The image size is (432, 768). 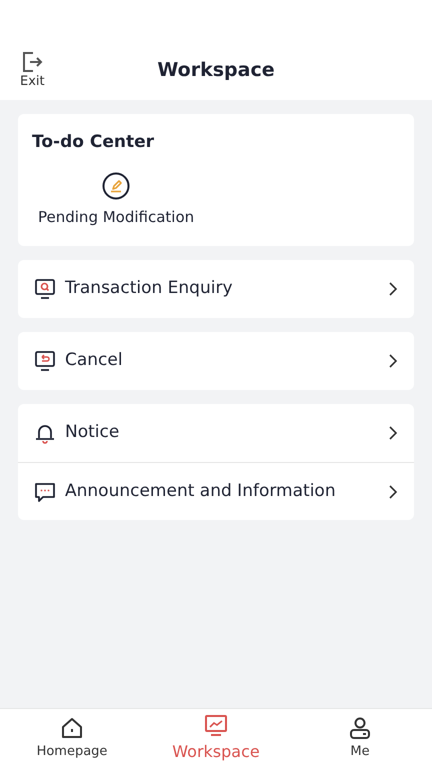 I want to click on menu-row: Transaction Enquiry, so click(x=216, y=289).